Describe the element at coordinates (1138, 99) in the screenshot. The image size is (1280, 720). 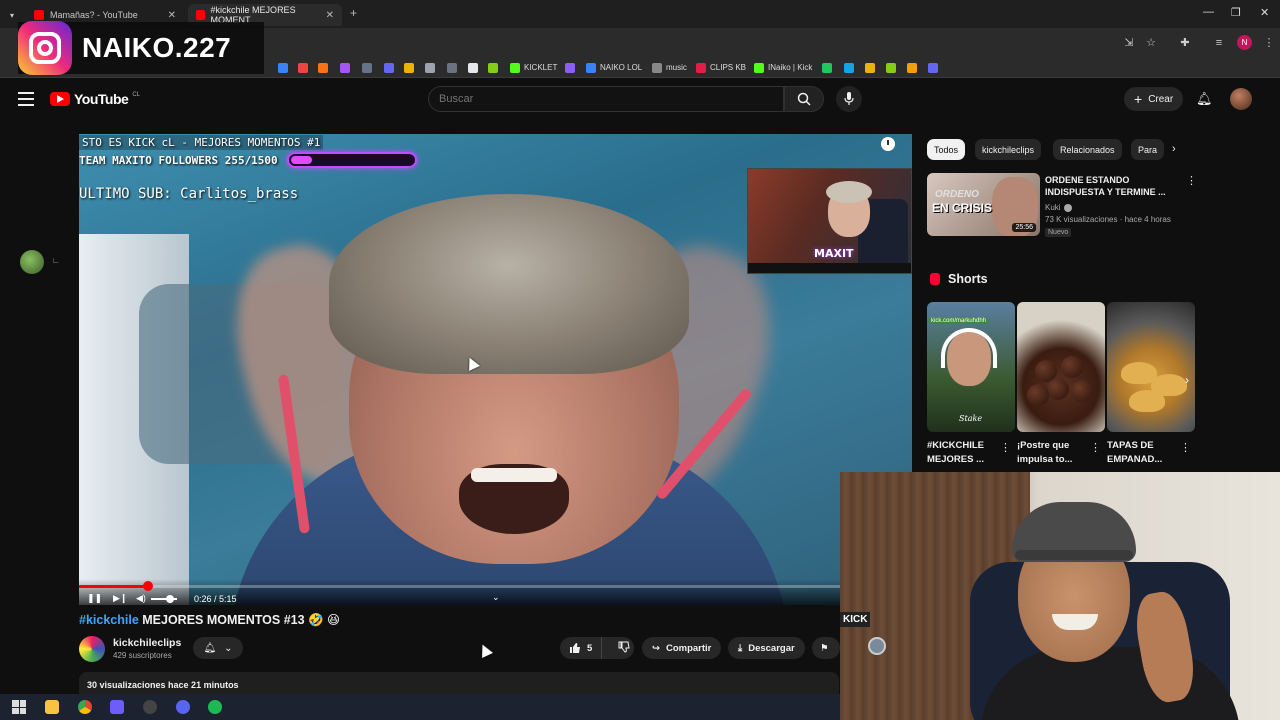
I see `plus-icon: +` at that location.